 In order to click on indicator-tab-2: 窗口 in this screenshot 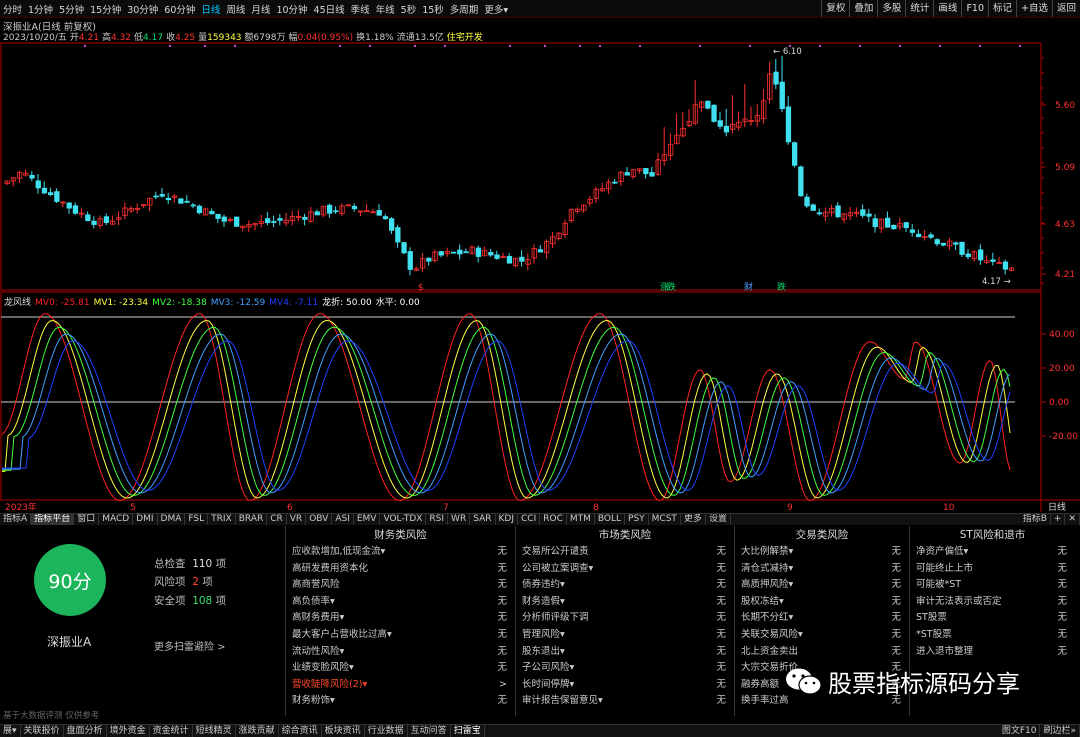, I will do `click(87, 519)`.